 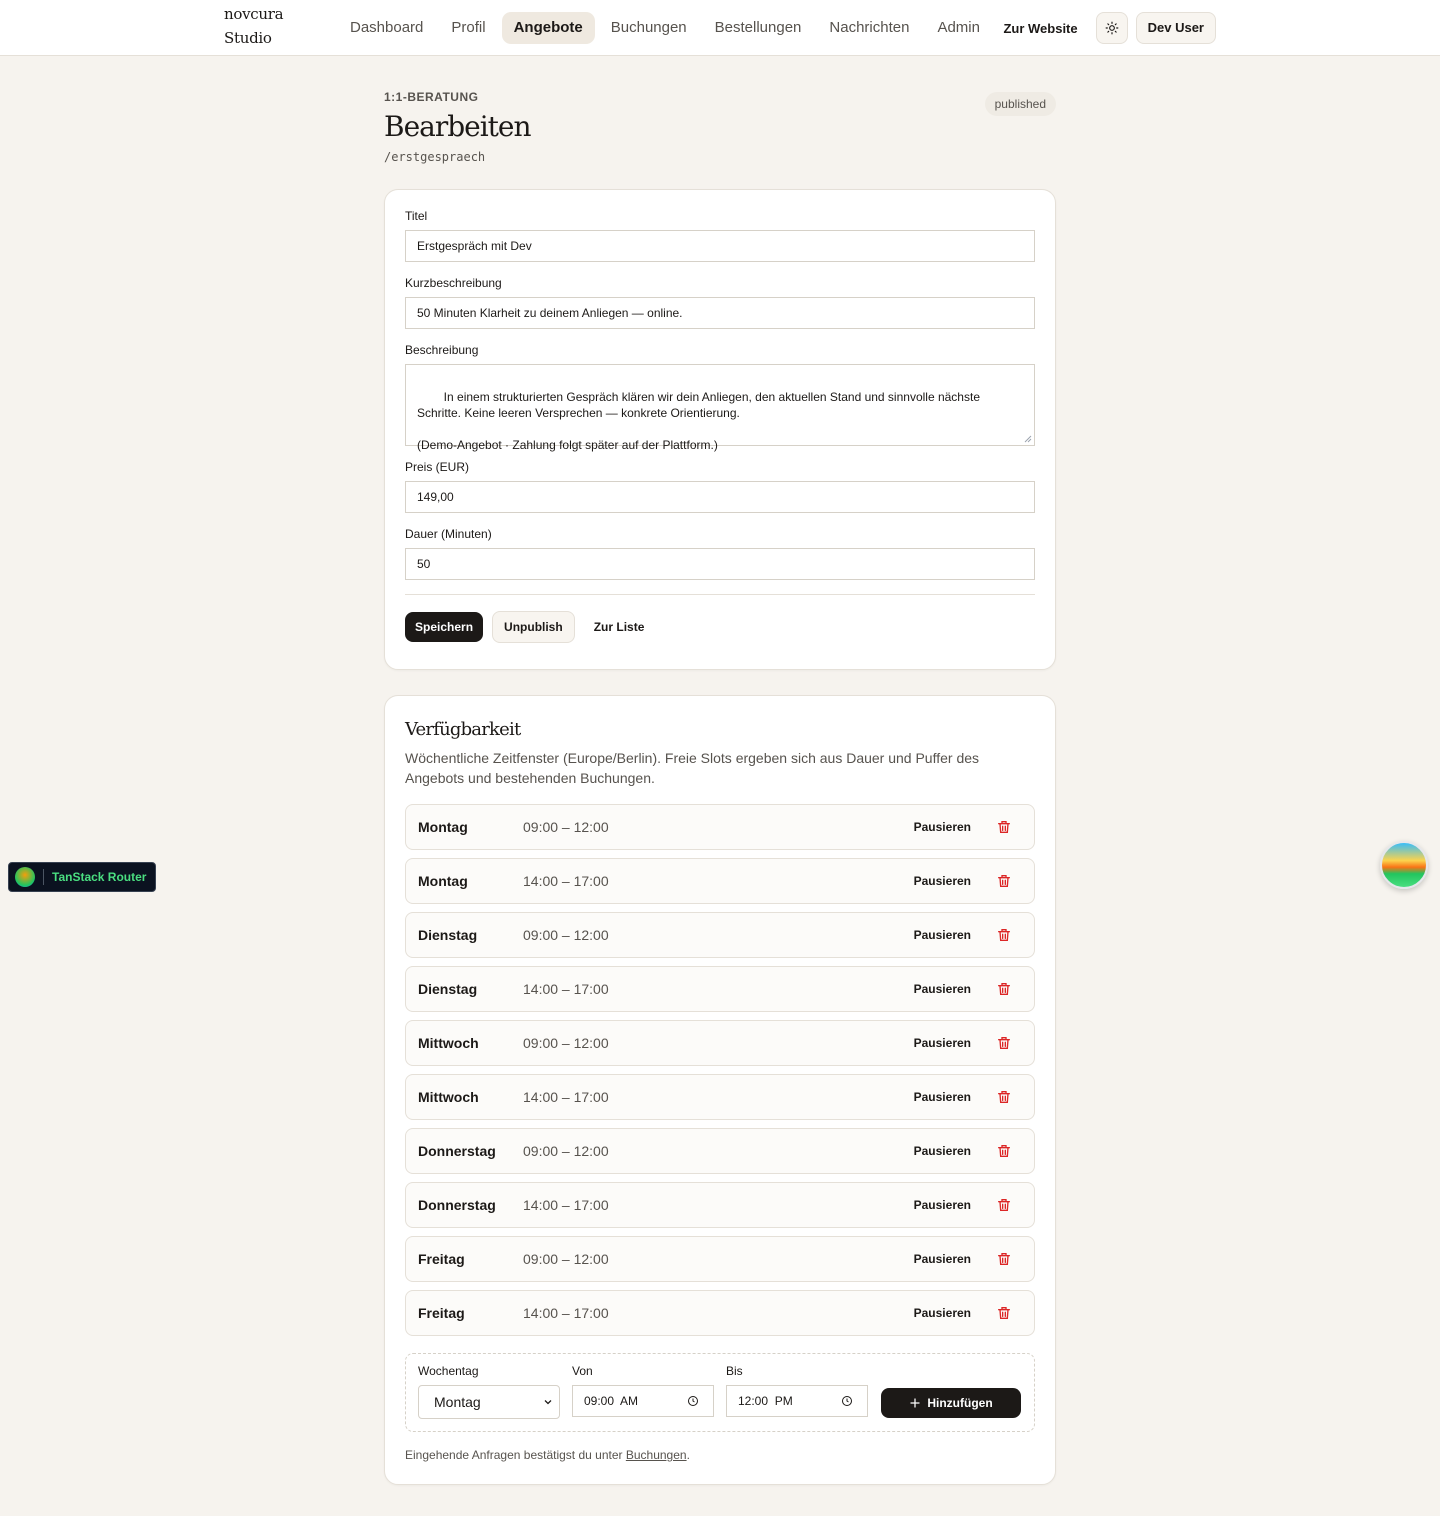 What do you see at coordinates (720, 827) in the screenshot?
I see `slot-row: Montag 09:00 – 12:00 Pausieren` at bounding box center [720, 827].